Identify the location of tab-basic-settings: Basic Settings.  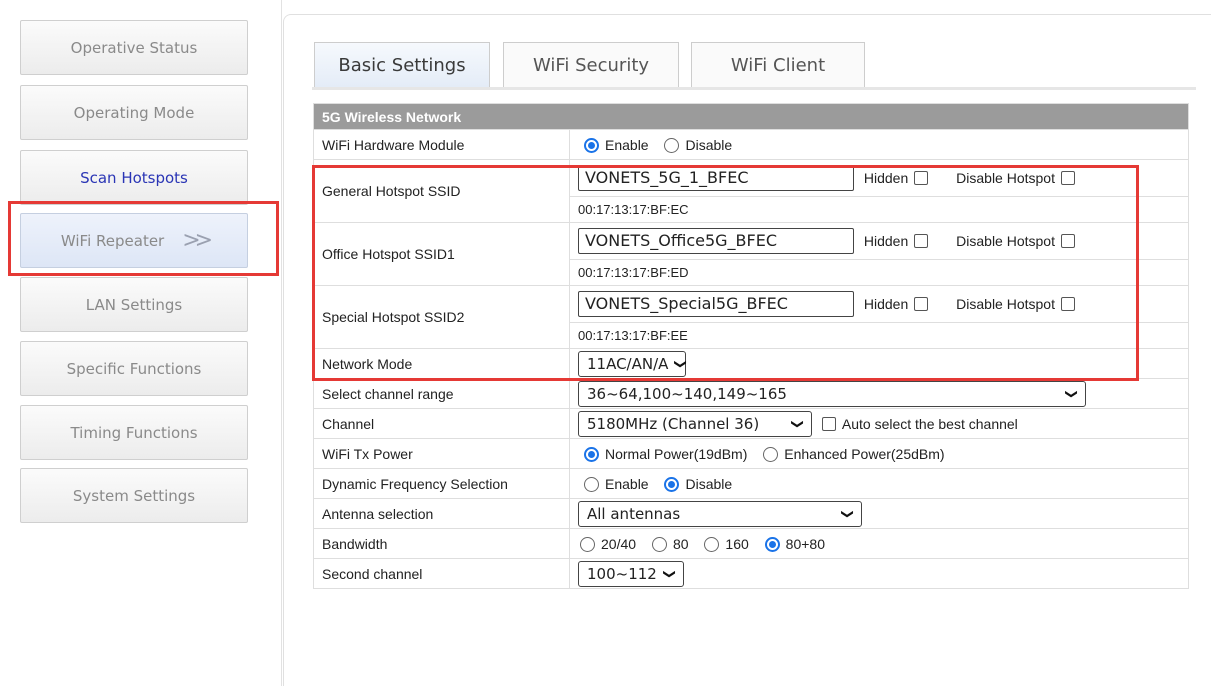
(402, 65).